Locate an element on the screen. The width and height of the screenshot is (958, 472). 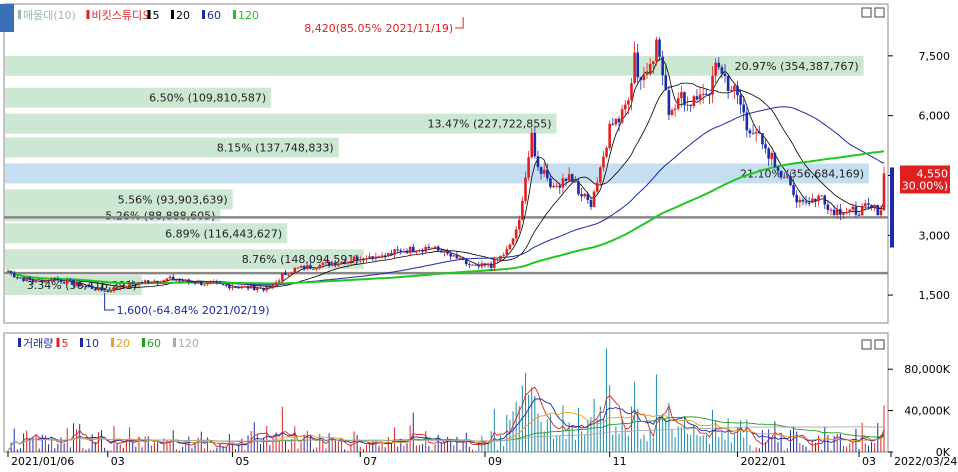
legend-label: 60 is located at coordinates (214, 15).